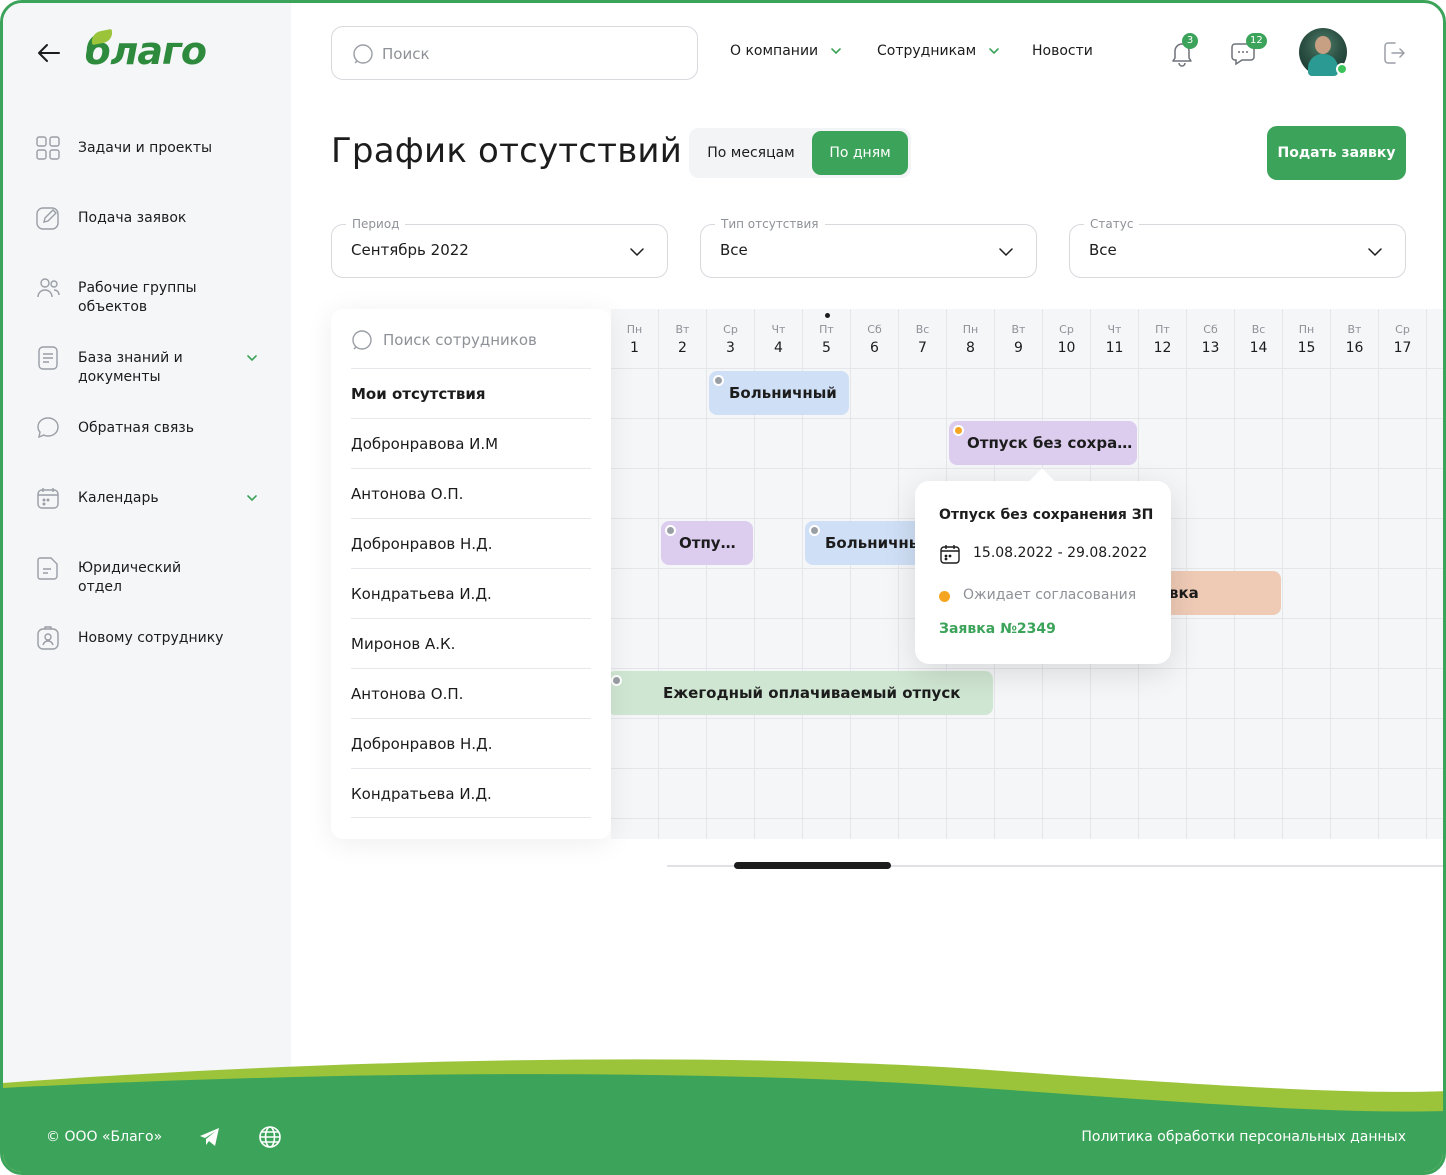  I want to click on telegram-icon, so click(210, 1139).